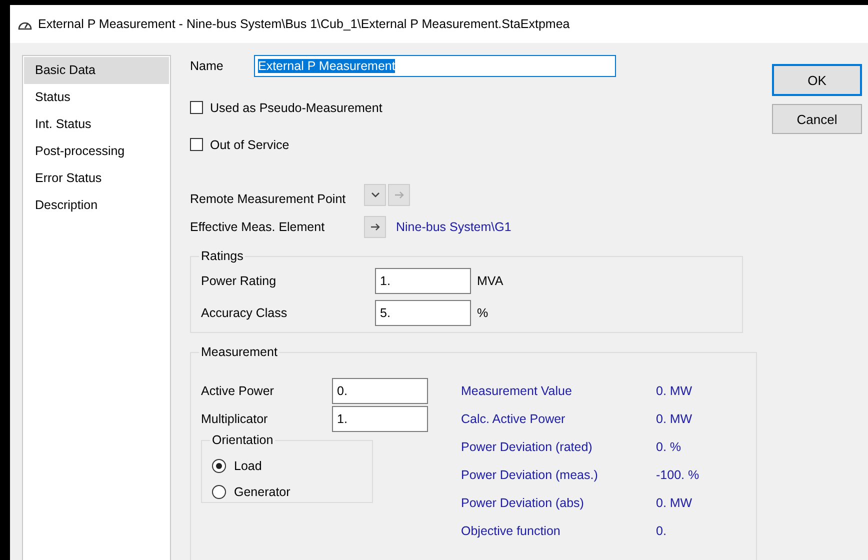  Describe the element at coordinates (482, 313) in the screenshot. I see `unit-label: %` at that location.